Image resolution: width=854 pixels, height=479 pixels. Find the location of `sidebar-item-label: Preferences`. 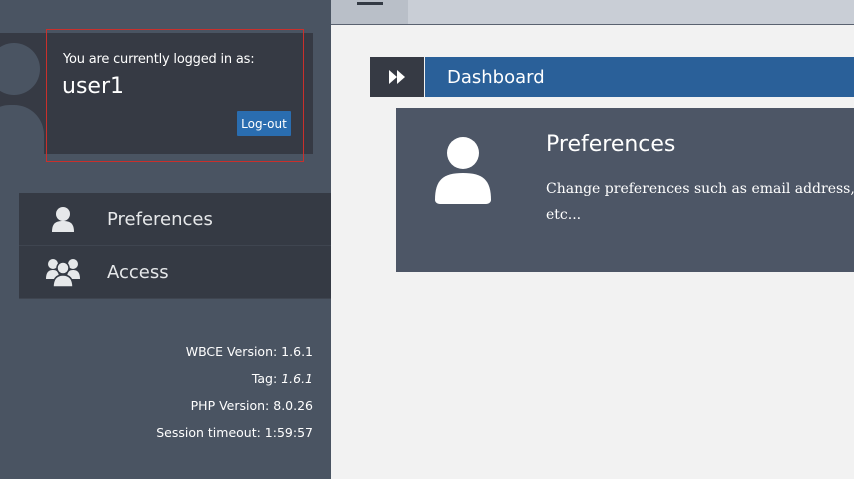

sidebar-item-label: Preferences is located at coordinates (160, 219).